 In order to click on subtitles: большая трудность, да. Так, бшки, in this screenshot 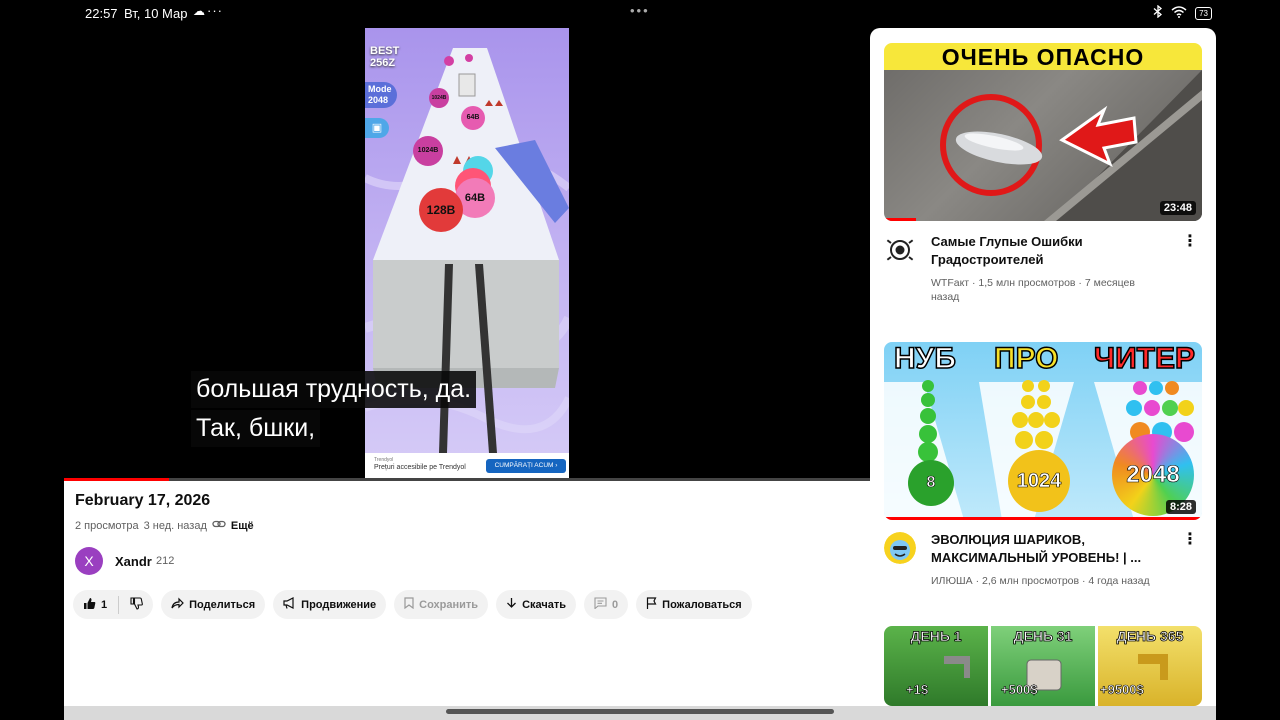, I will do `click(334, 410)`.